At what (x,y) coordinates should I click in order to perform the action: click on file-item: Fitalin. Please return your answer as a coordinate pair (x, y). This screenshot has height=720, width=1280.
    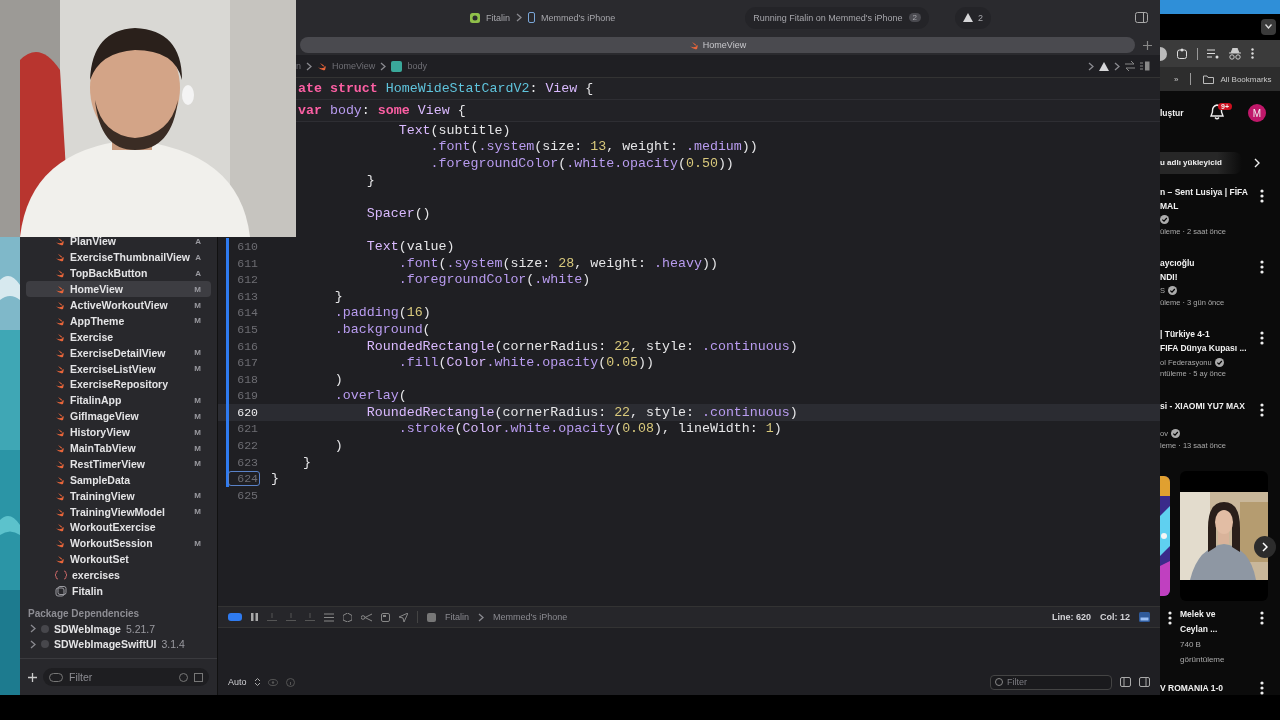
    Looking at the image, I should click on (118, 591).